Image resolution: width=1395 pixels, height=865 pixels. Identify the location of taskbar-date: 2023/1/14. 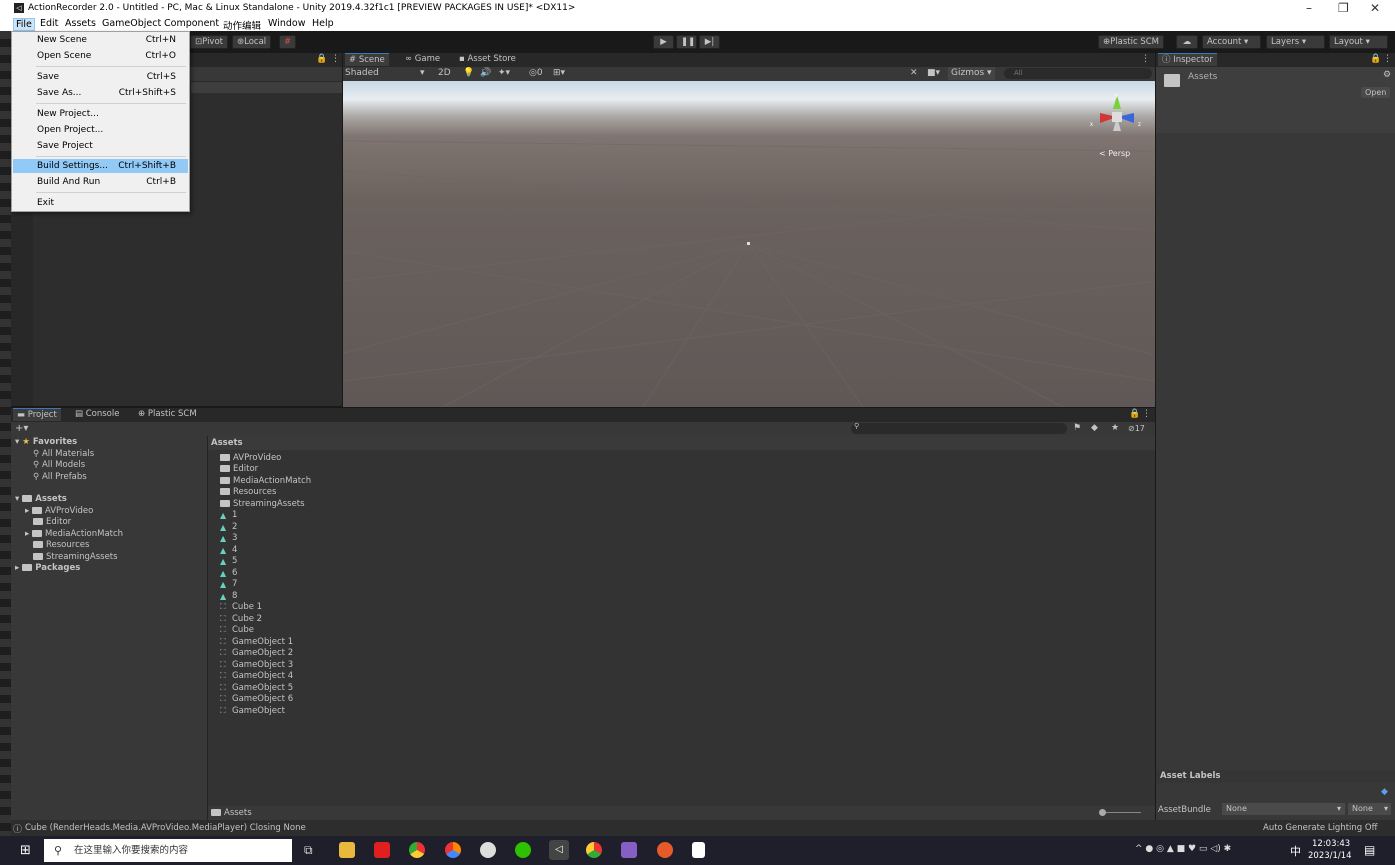
(1330, 856).